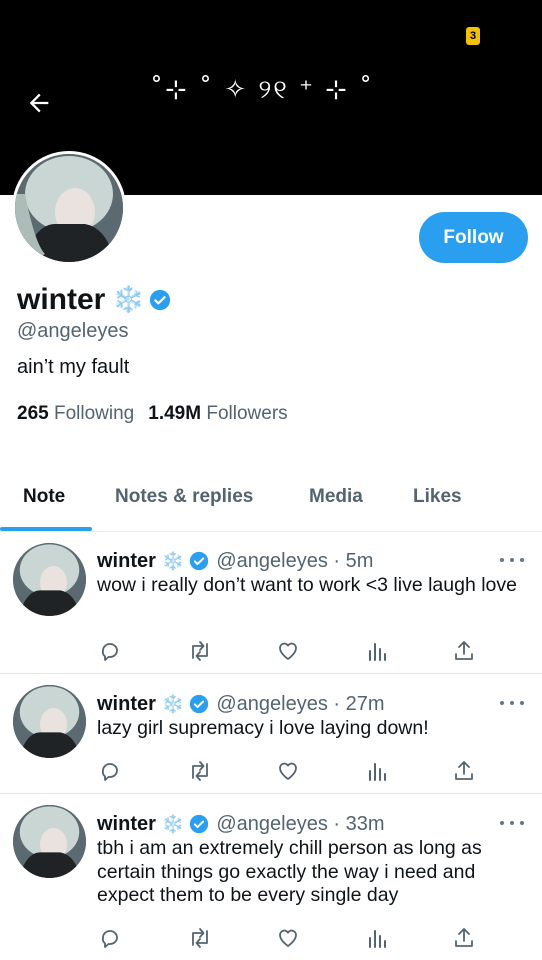 The width and height of the screenshot is (542, 960). What do you see at coordinates (437, 497) in the screenshot?
I see `tab-likes: Likes` at bounding box center [437, 497].